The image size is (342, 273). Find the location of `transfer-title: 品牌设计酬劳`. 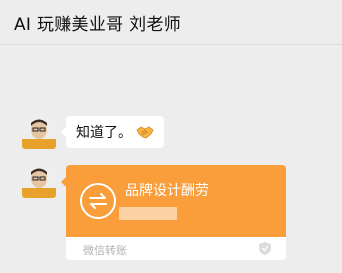

transfer-title: 品牌设计酬劳 is located at coordinates (167, 191).